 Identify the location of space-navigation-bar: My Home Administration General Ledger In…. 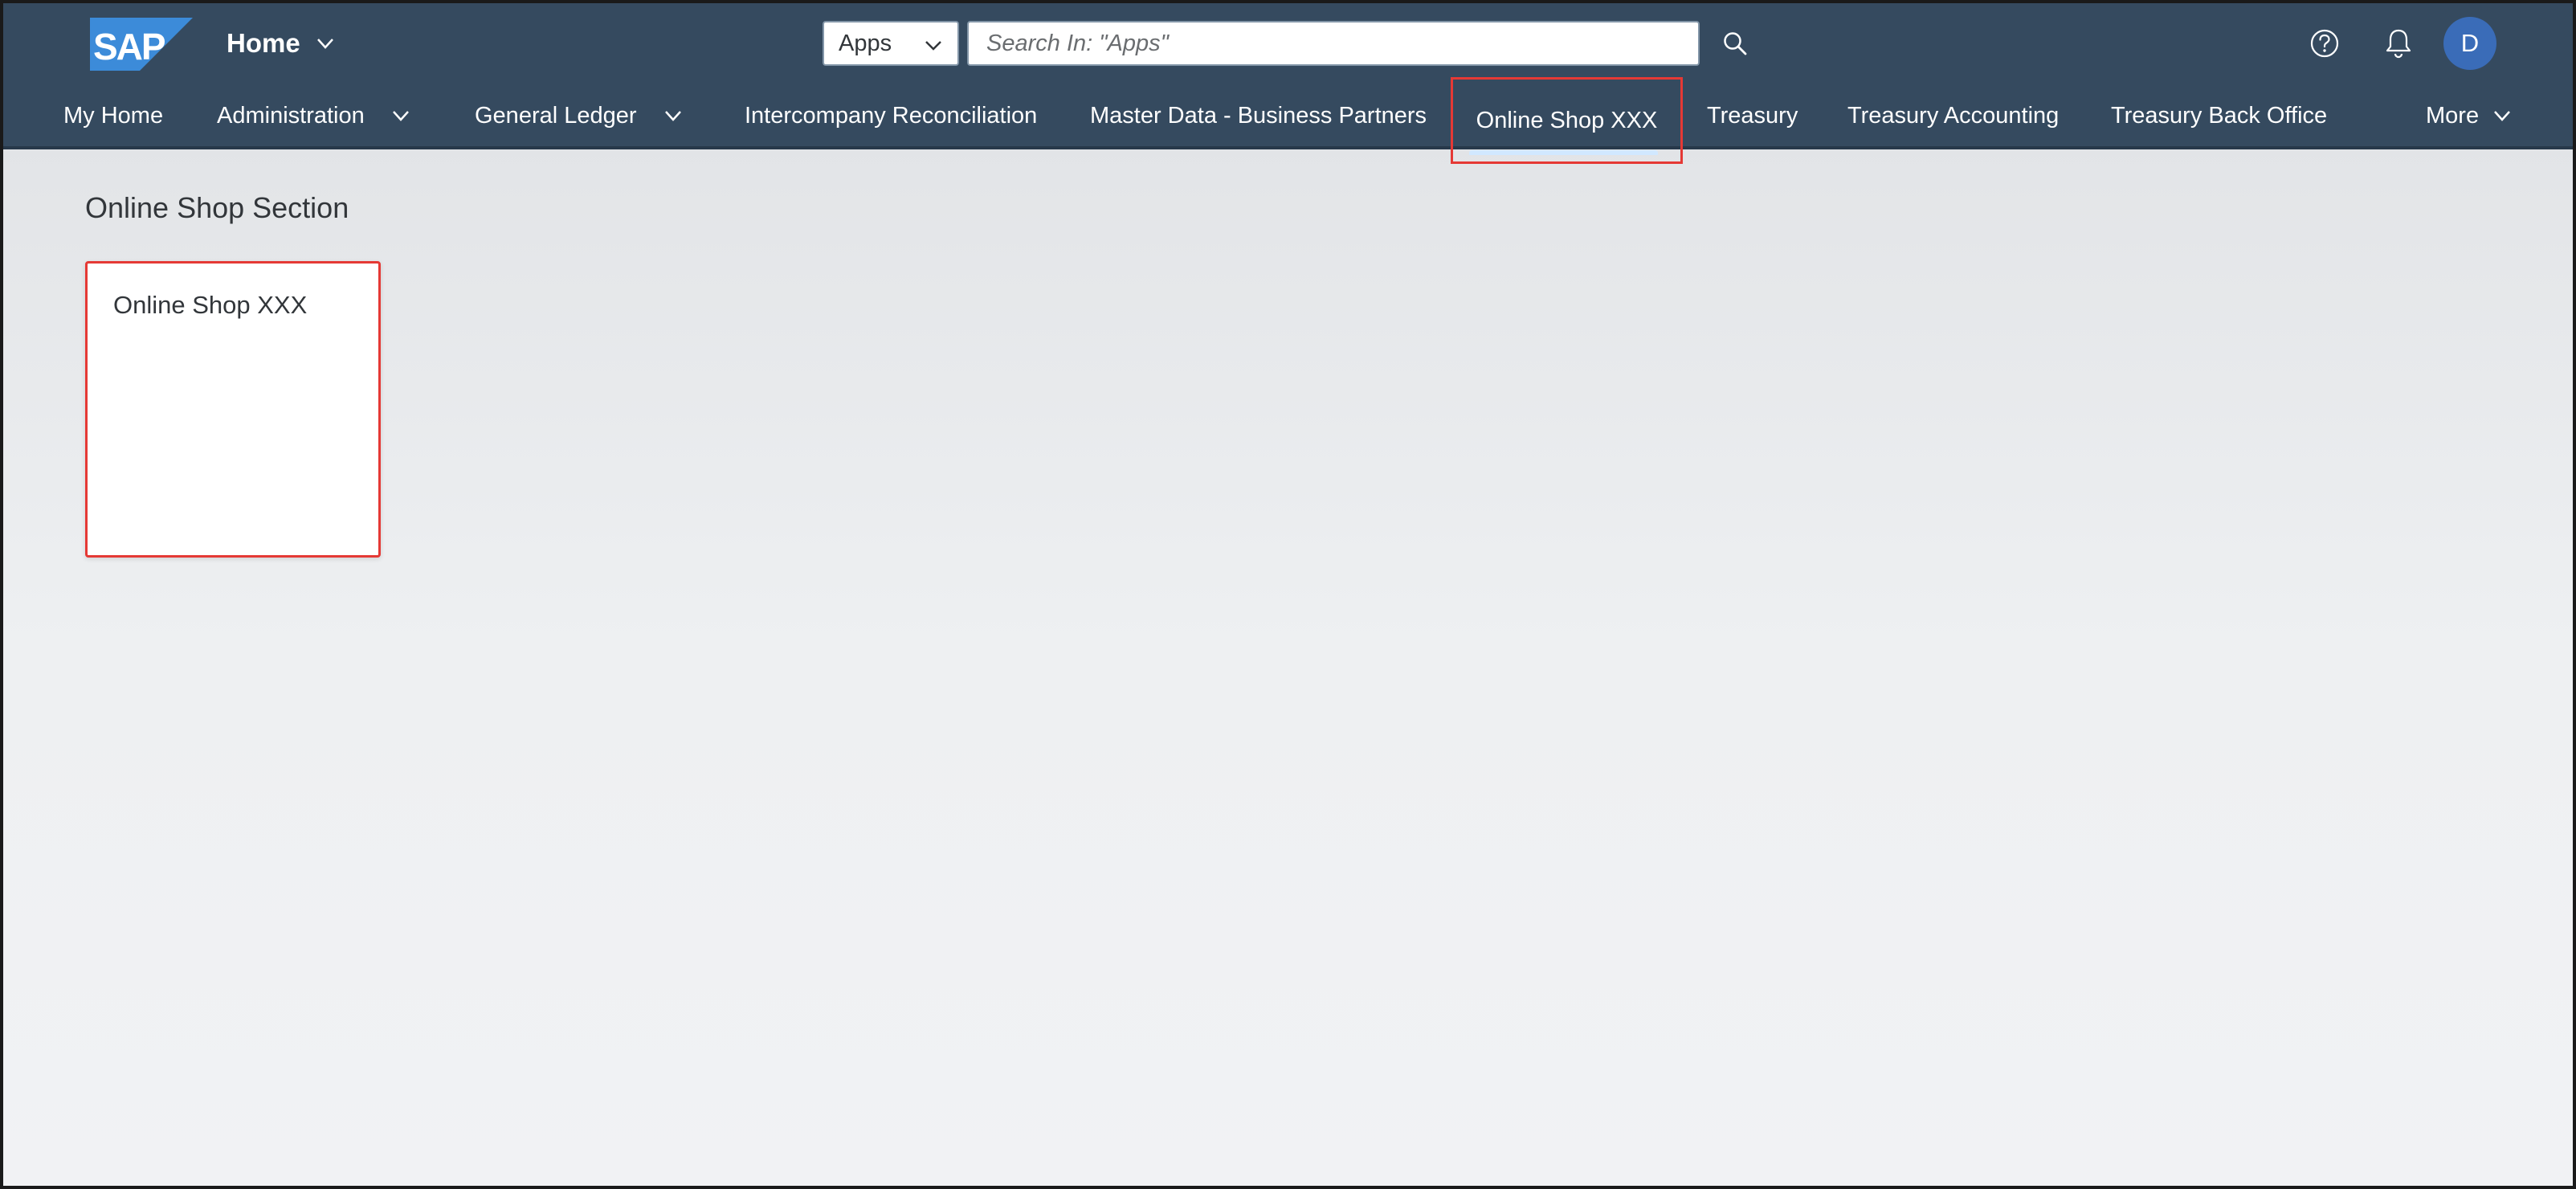
(1288, 120).